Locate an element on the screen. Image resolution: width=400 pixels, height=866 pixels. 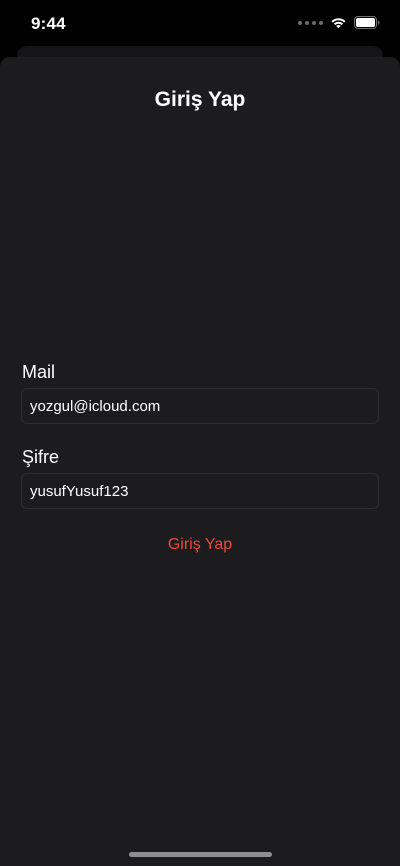
signal-dots-icon is located at coordinates (310, 22).